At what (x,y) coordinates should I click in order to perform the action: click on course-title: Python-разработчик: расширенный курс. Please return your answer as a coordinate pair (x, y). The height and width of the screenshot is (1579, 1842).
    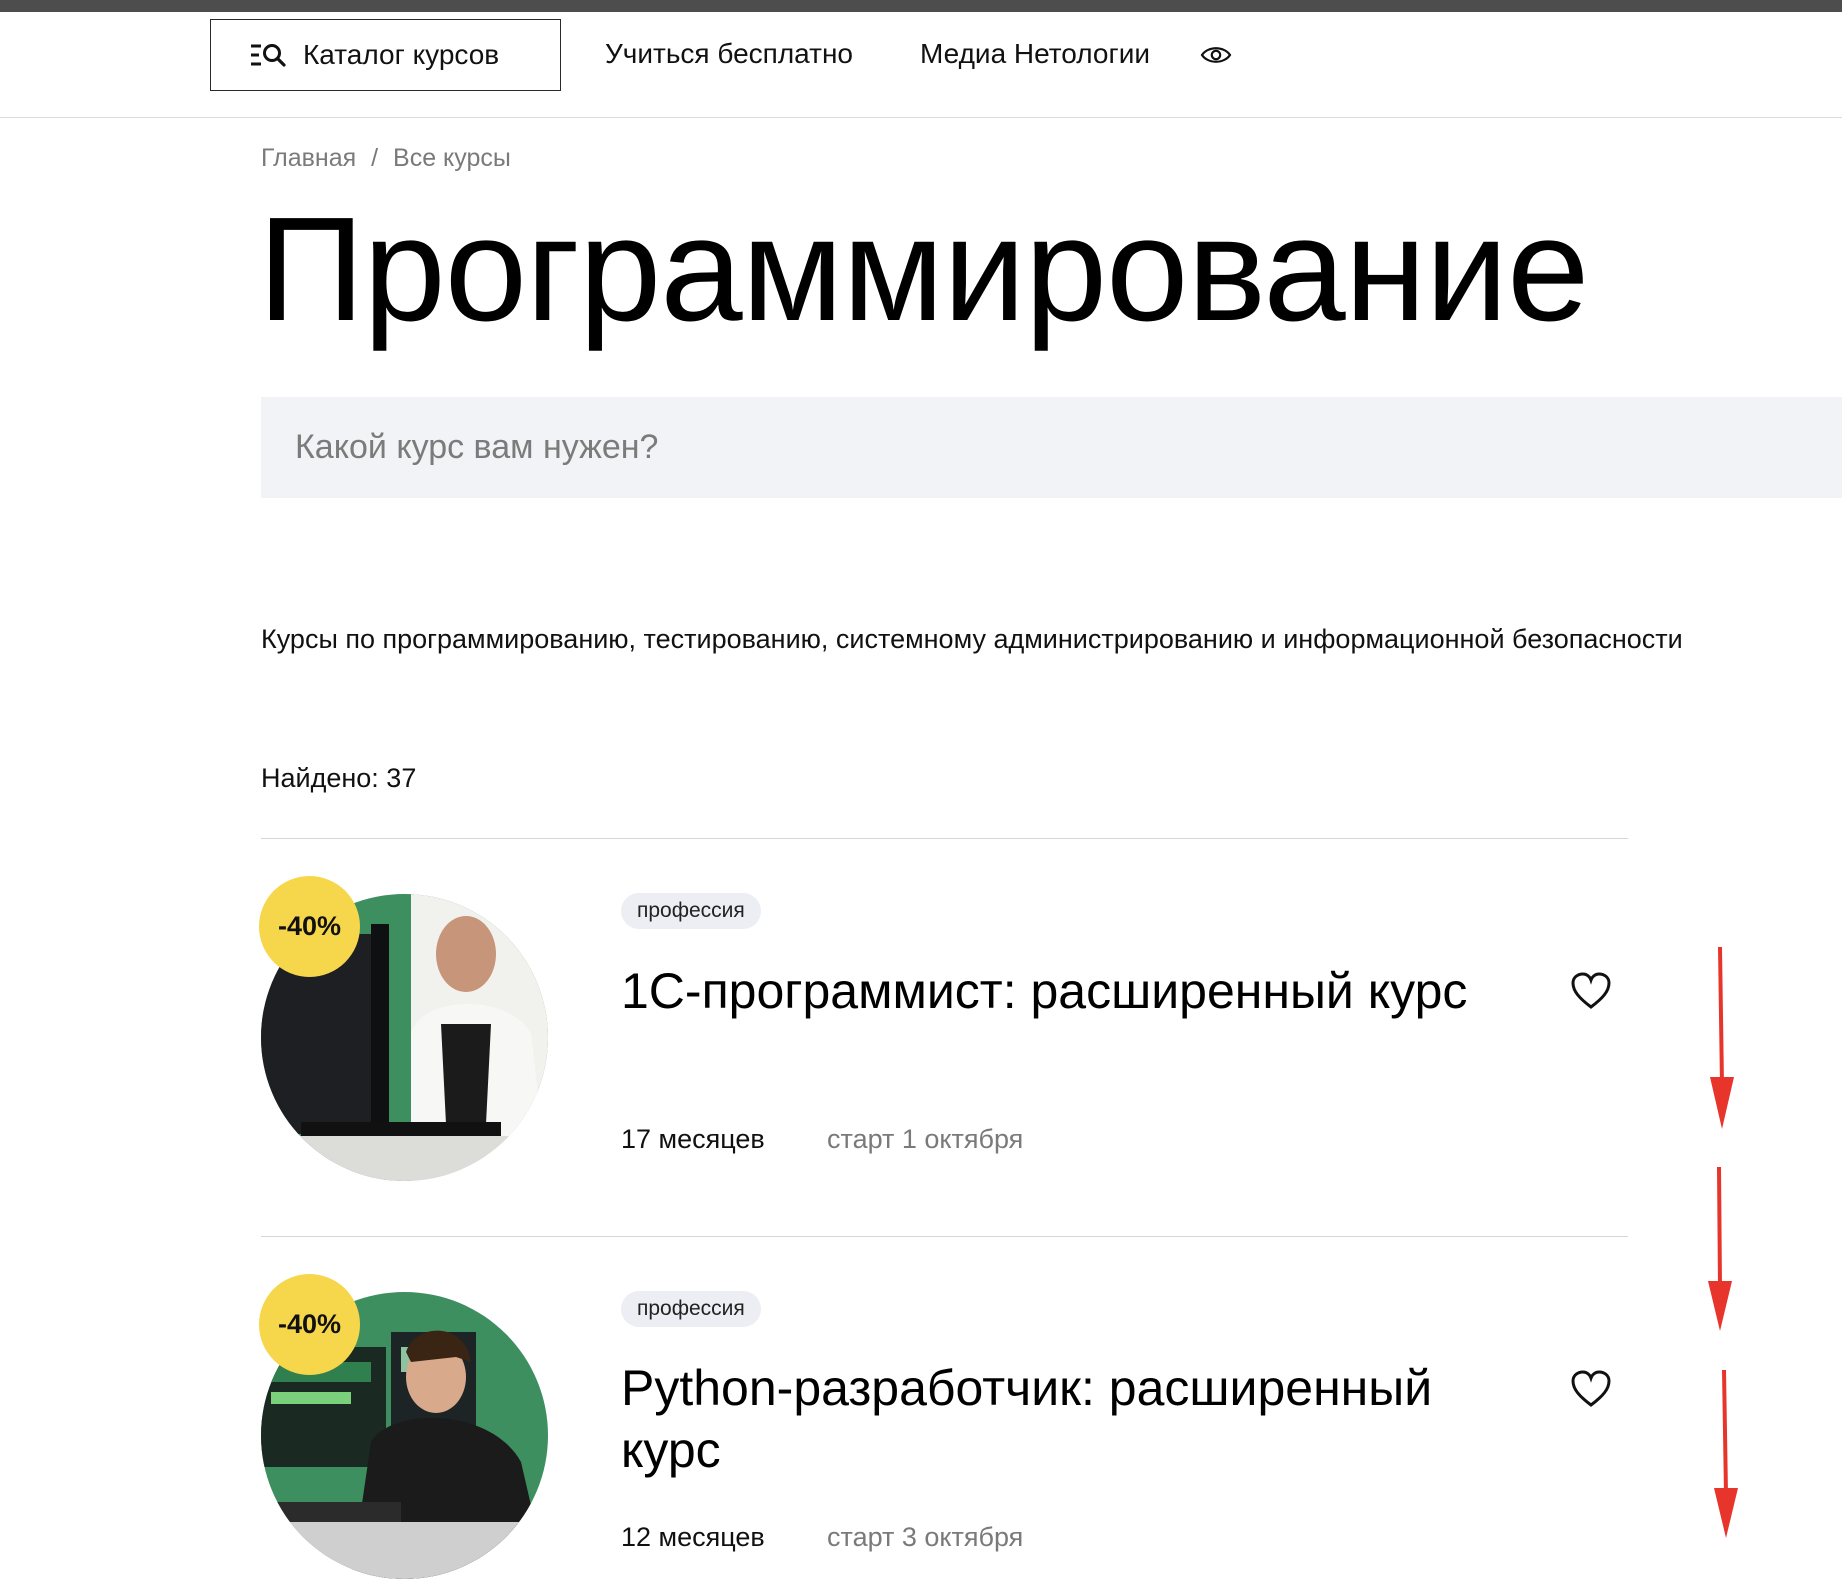
    Looking at the image, I should click on (1081, 1419).